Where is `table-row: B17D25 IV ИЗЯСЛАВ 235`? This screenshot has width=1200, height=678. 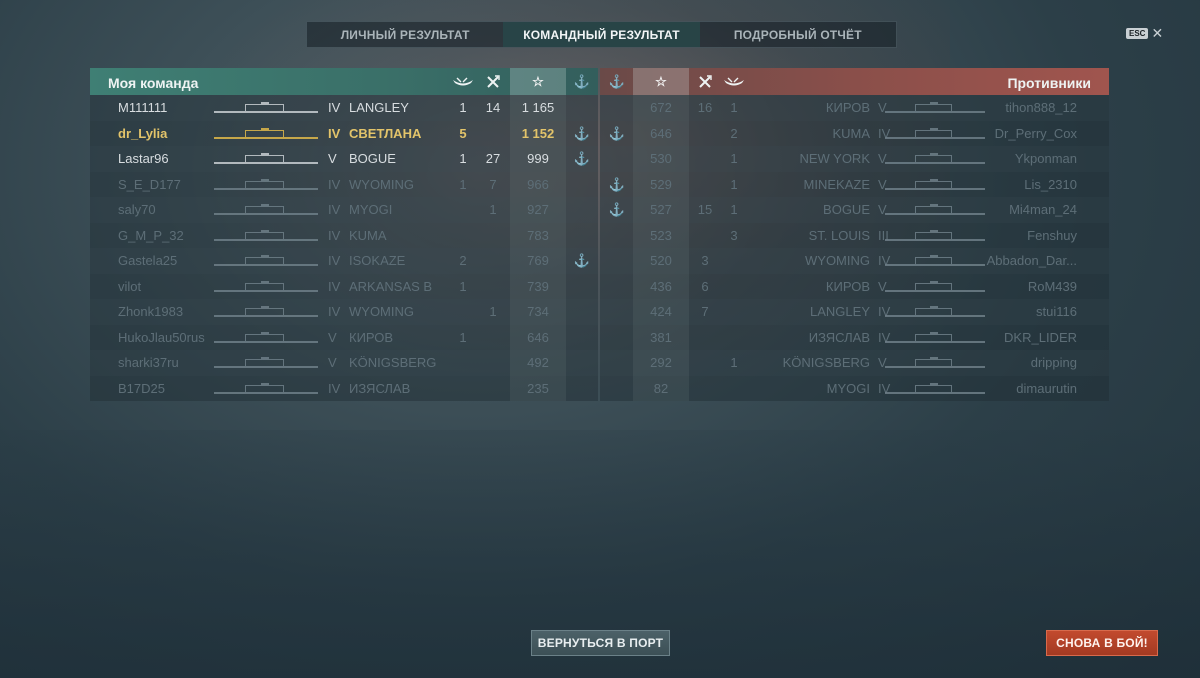
table-row: B17D25 IV ИЗЯСЛАВ 235 is located at coordinates (344, 388).